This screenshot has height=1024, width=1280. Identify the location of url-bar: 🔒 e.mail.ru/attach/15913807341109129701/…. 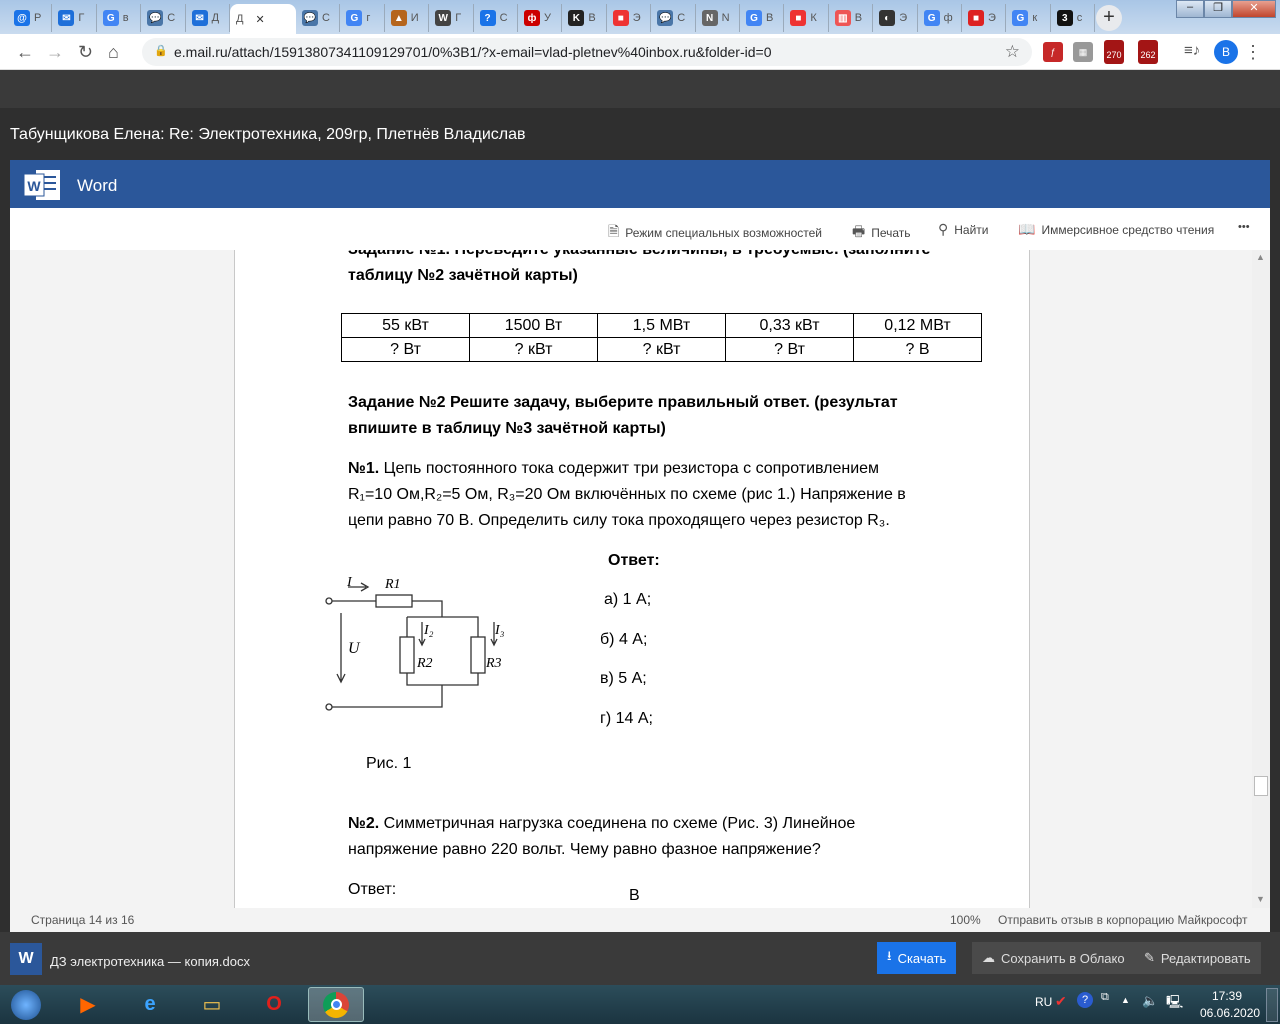
(587, 52).